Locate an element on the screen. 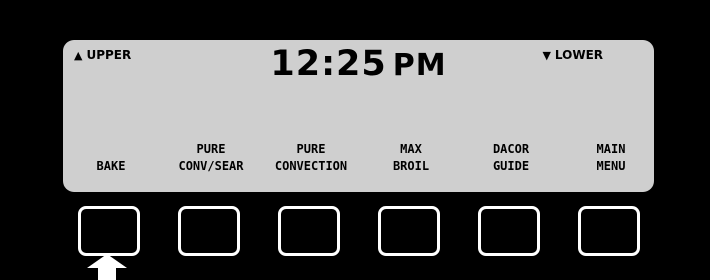  soft-key-label-line2: GUIDE is located at coordinates (511, 166).